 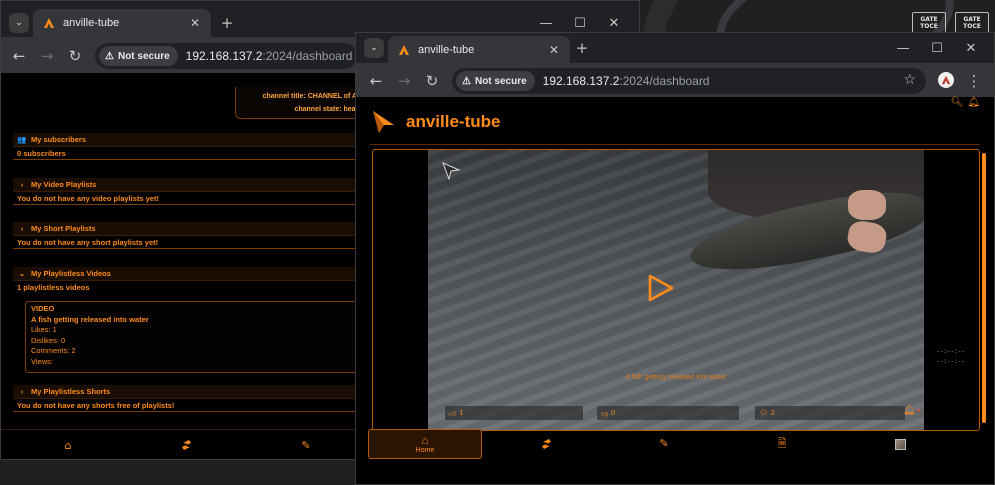 What do you see at coordinates (315, 96) in the screenshot?
I see `channel-title: channel title: CHANNEL of AWS` at bounding box center [315, 96].